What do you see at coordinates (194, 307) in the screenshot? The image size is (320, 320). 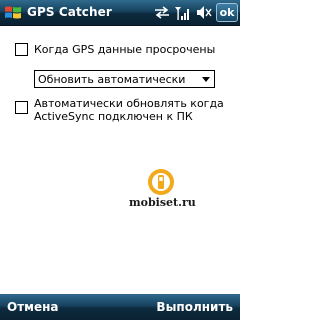 I see `execute-softkey: Выполнить` at bounding box center [194, 307].